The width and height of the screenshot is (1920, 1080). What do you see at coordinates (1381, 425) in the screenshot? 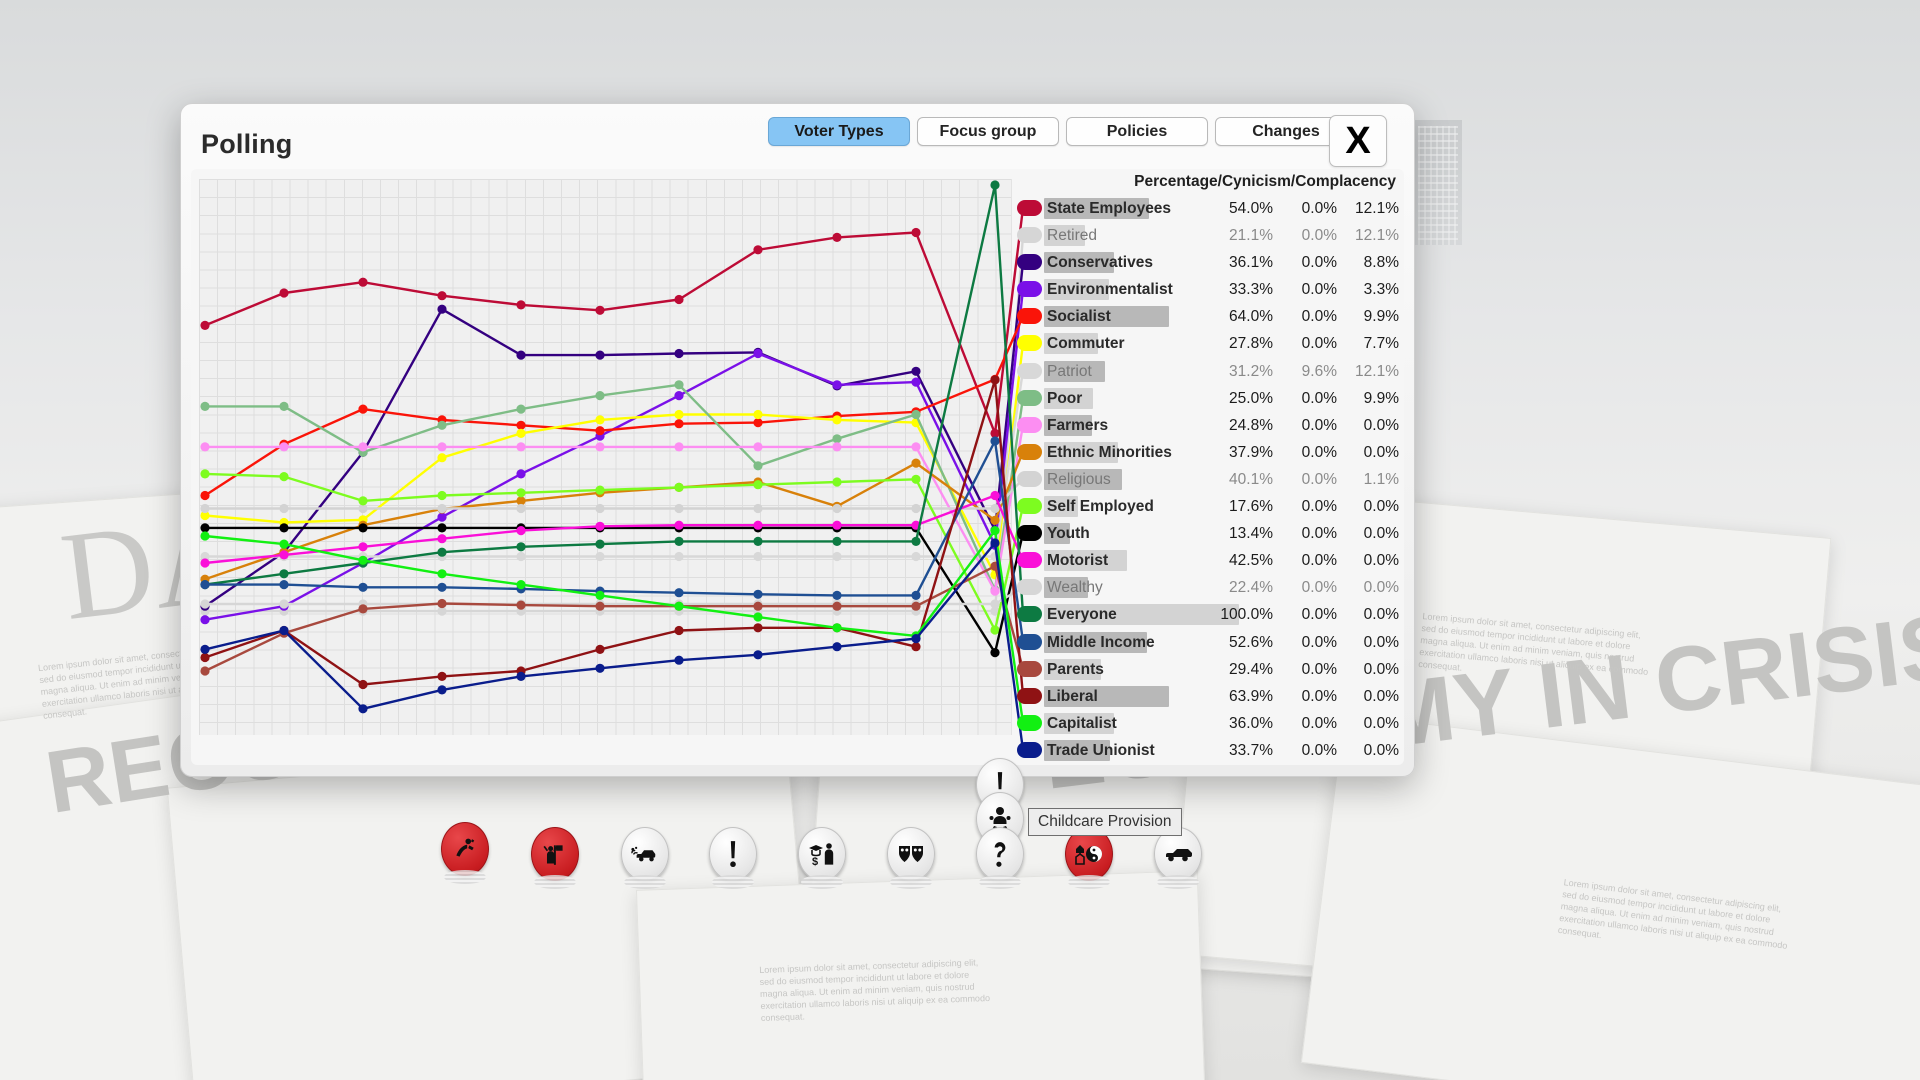
I see `legend-complacency-value: 0.0%` at bounding box center [1381, 425].